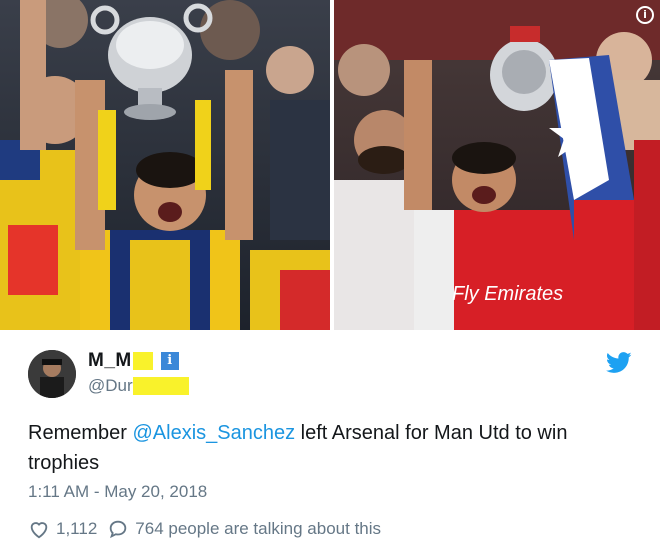  I want to click on display-name: M_M, so click(110, 361).